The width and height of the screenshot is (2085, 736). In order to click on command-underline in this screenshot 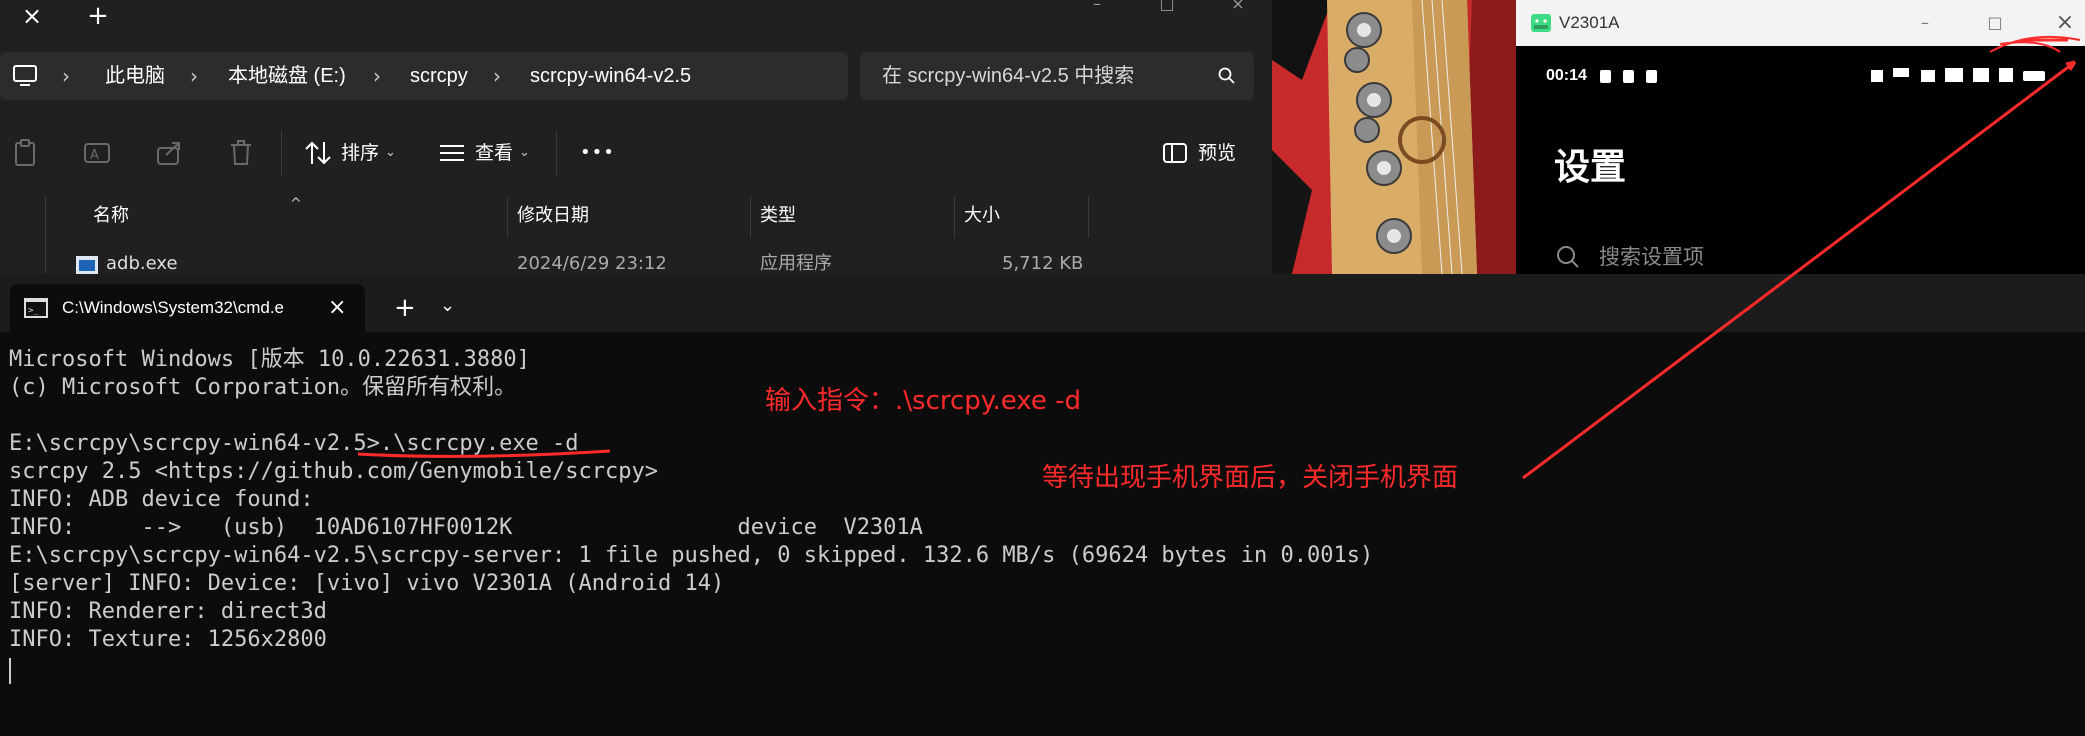, I will do `click(484, 453)`.